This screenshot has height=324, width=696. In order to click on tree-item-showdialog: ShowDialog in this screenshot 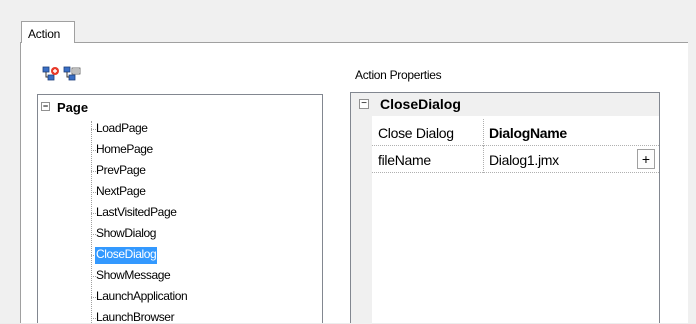, I will do `click(126, 234)`.